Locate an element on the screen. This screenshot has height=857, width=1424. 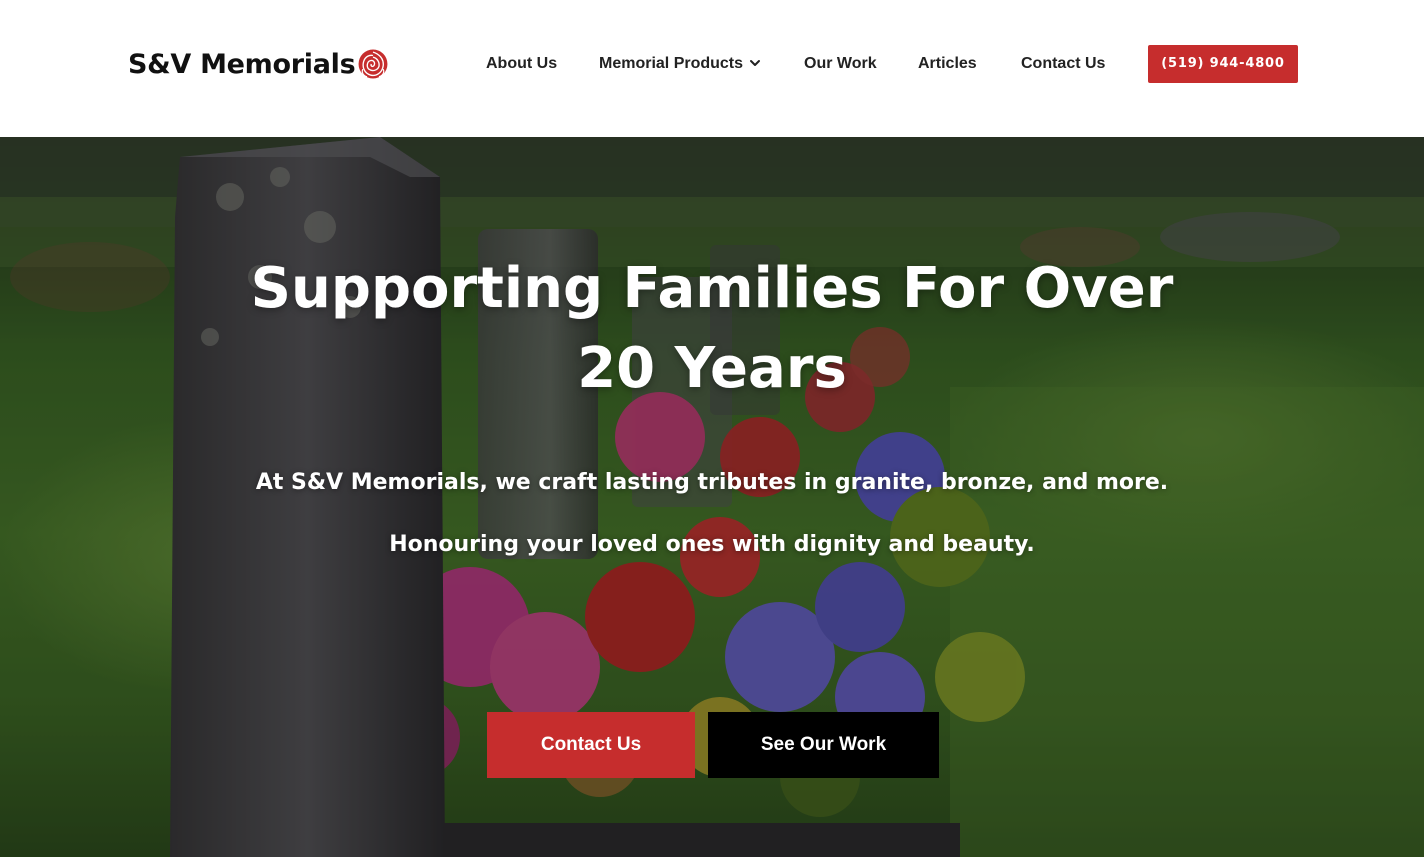
nav-item-our-work: Our Work is located at coordinates (840, 64).